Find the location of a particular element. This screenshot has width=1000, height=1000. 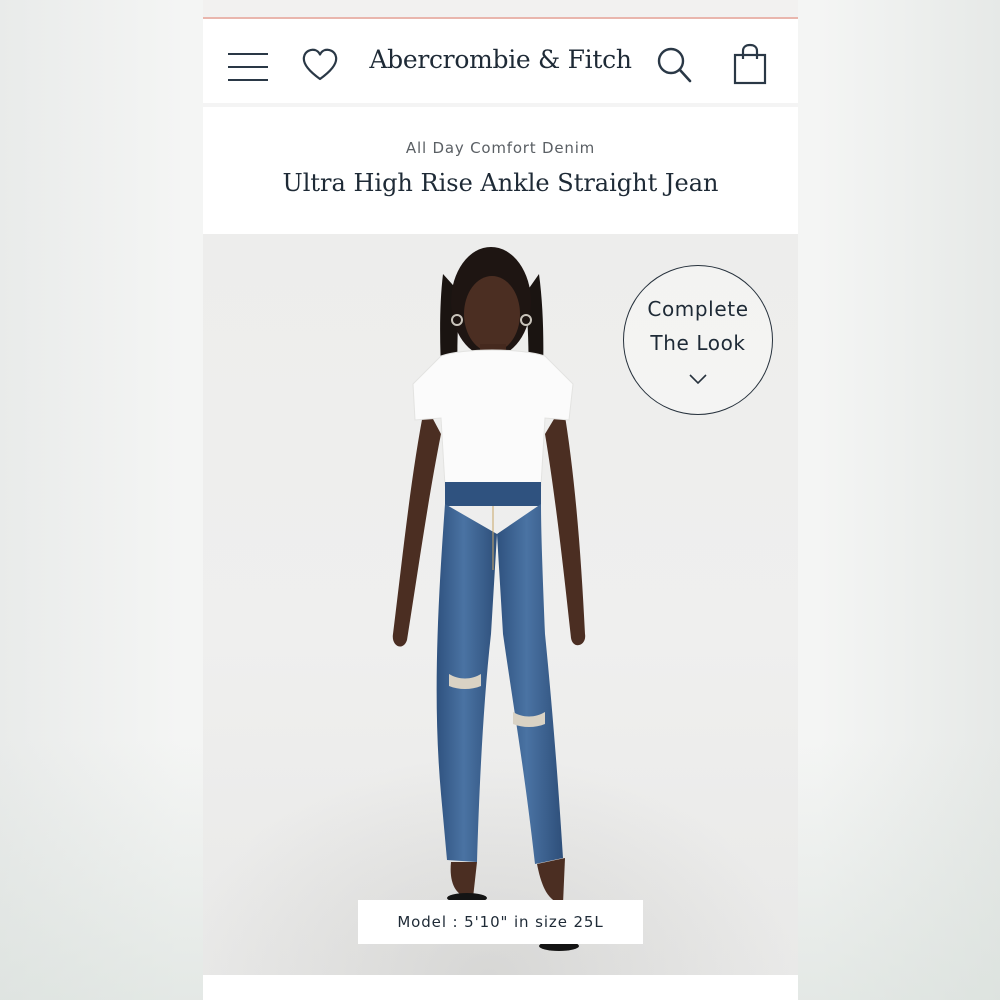

complete-the-look-label: Complete The Look is located at coordinates (698, 326).